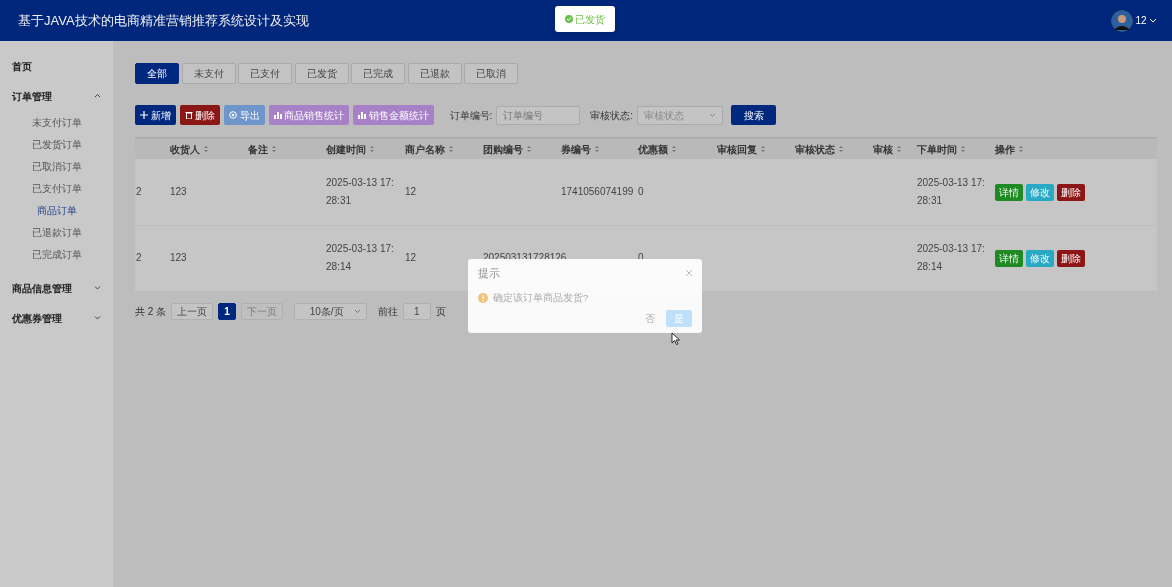  Describe the element at coordinates (471, 115) in the screenshot. I see `filter-label: 订单编号:` at that location.